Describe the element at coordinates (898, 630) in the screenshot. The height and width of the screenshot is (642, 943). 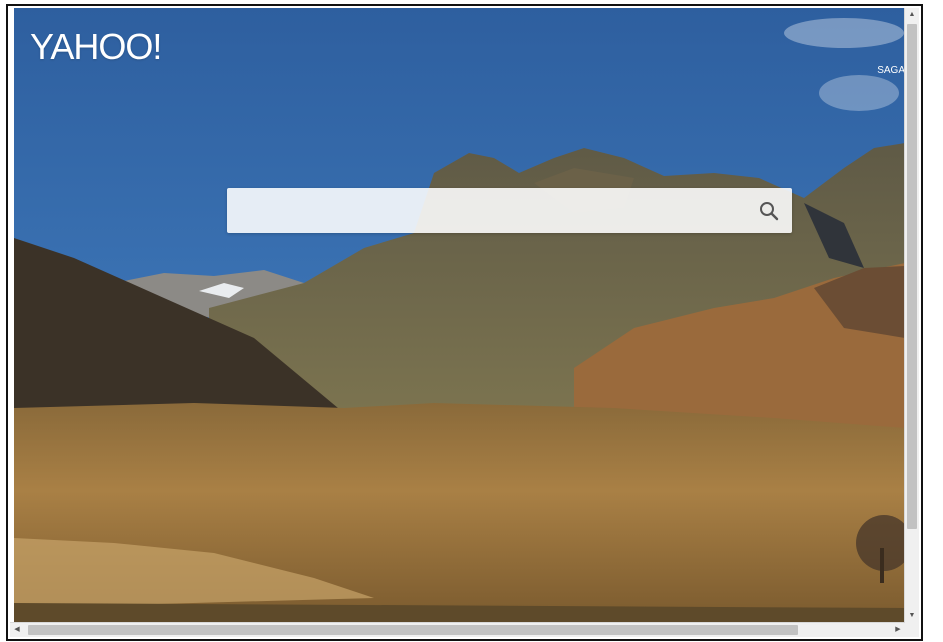
I see `scroll-right-icon: ▶` at that location.